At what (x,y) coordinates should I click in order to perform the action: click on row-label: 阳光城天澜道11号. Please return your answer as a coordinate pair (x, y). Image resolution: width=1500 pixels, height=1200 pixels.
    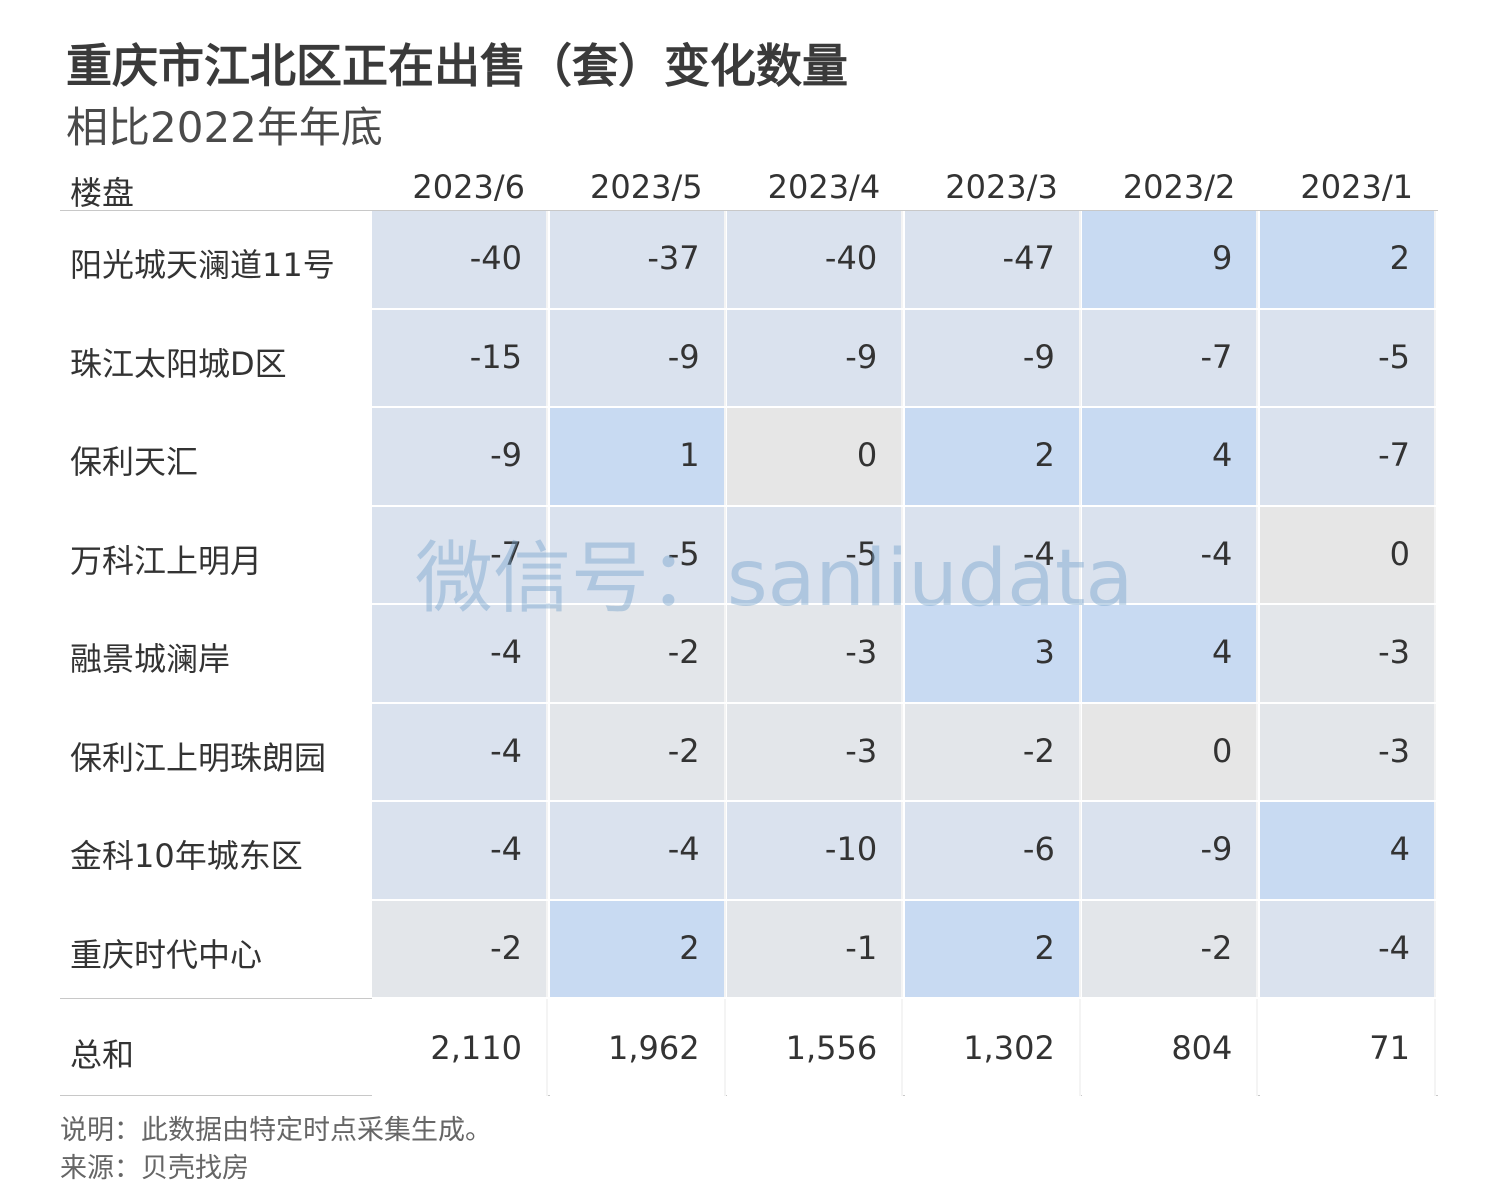
    Looking at the image, I should click on (202, 265).